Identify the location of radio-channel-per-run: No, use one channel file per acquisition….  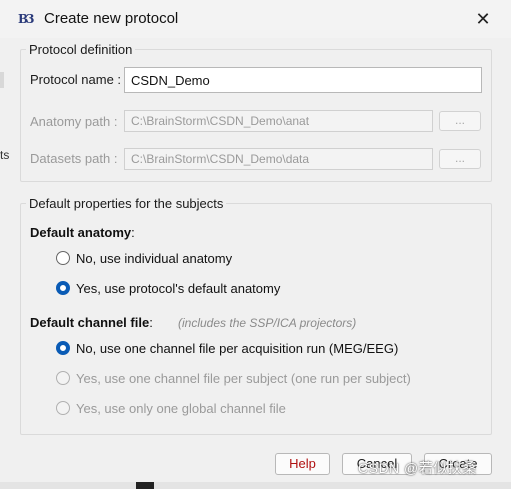
(227, 348).